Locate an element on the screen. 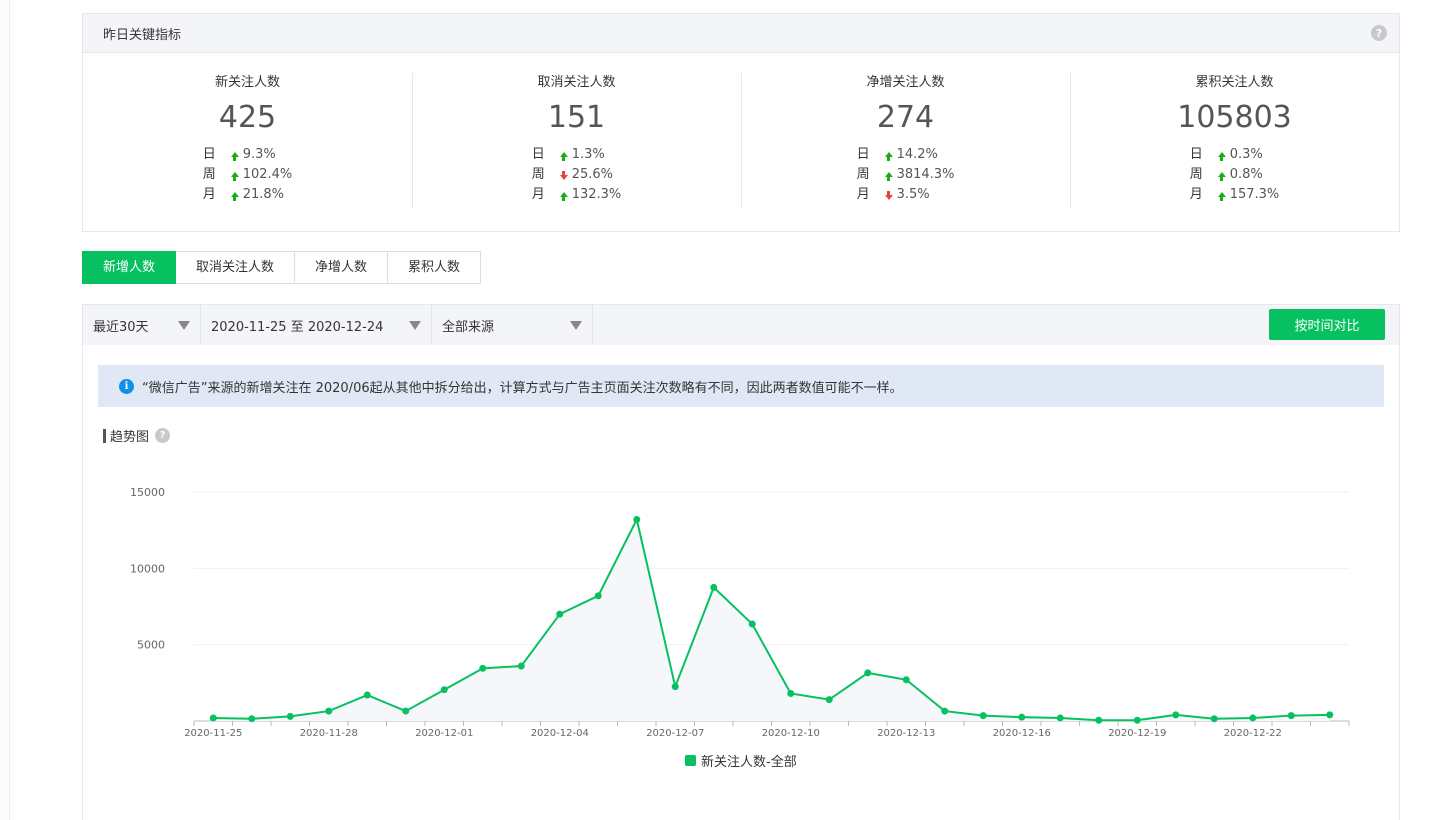  change-row-week: 周 0.8% is located at coordinates (1235, 175).